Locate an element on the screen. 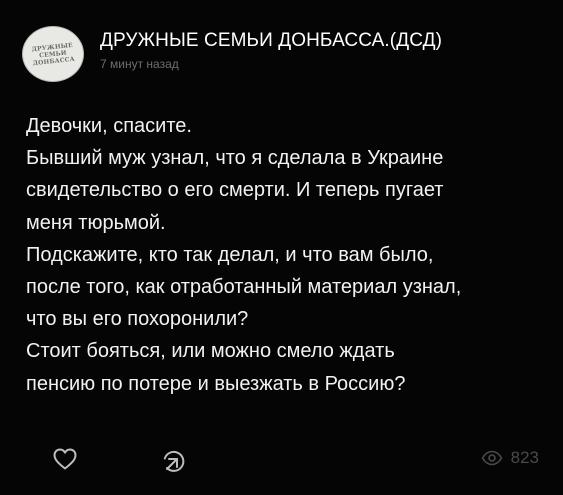 The height and width of the screenshot is (495, 563). eye-icon is located at coordinates (492, 458).